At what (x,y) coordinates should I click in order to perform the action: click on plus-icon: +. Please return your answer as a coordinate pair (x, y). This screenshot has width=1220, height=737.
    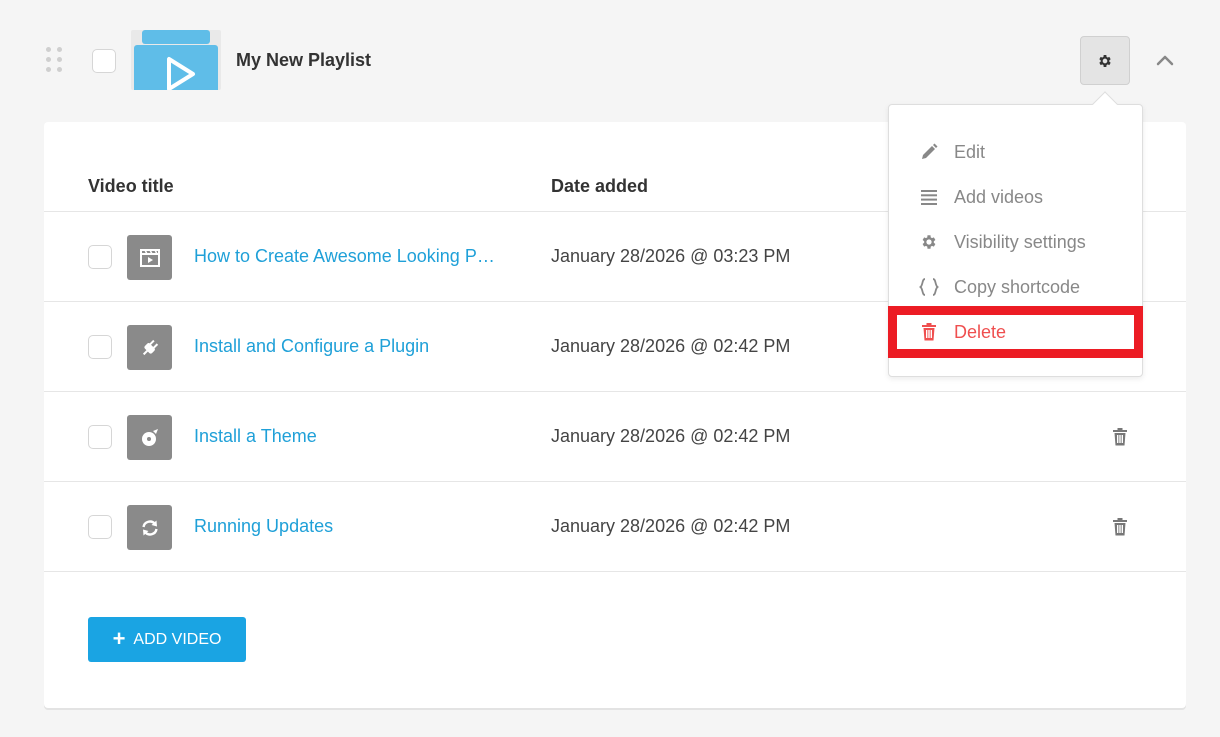
    Looking at the image, I should click on (119, 638).